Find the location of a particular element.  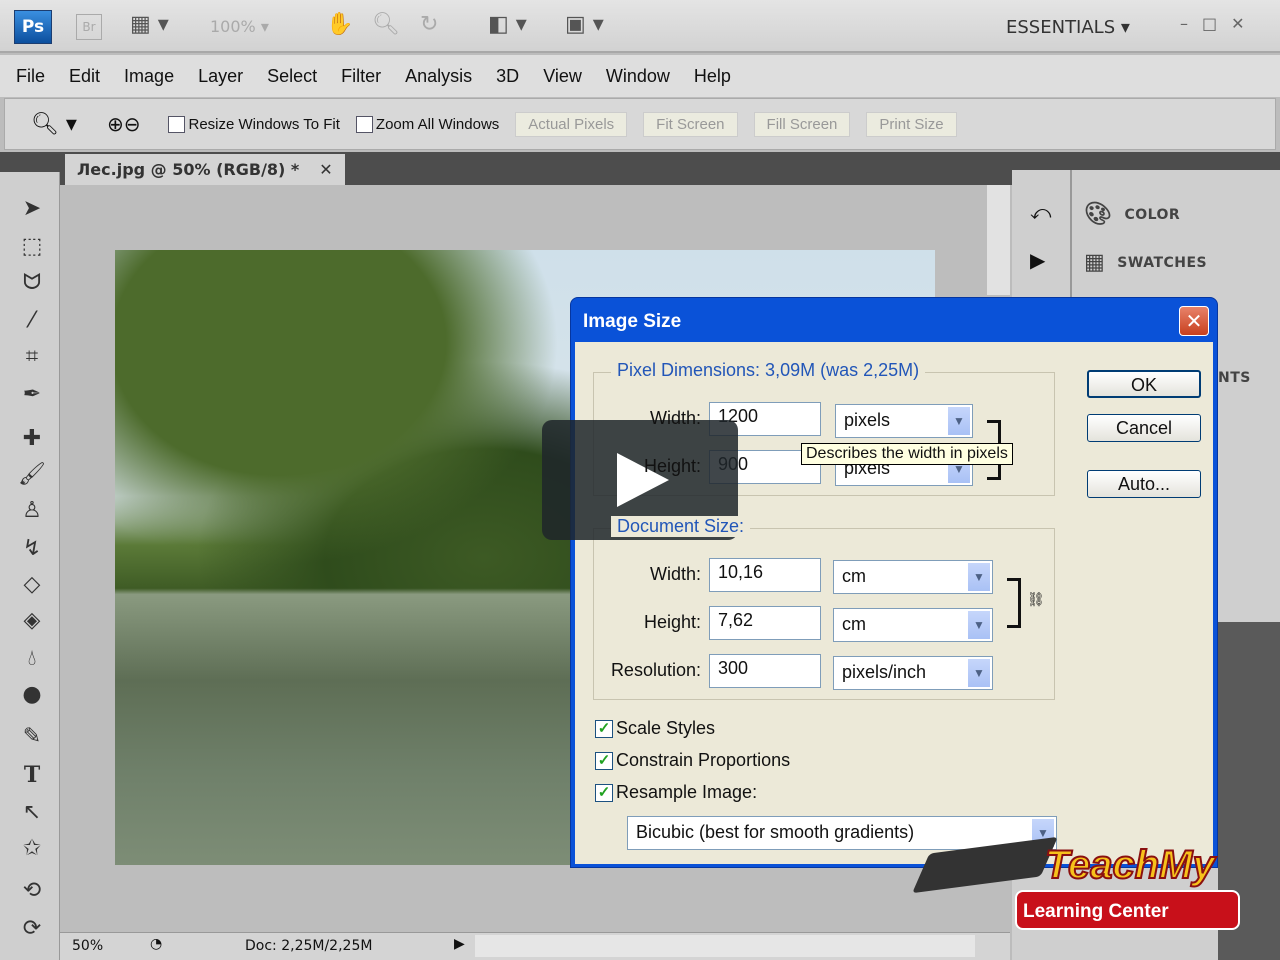

logo-line2: Learning Center is located at coordinates (1096, 911).